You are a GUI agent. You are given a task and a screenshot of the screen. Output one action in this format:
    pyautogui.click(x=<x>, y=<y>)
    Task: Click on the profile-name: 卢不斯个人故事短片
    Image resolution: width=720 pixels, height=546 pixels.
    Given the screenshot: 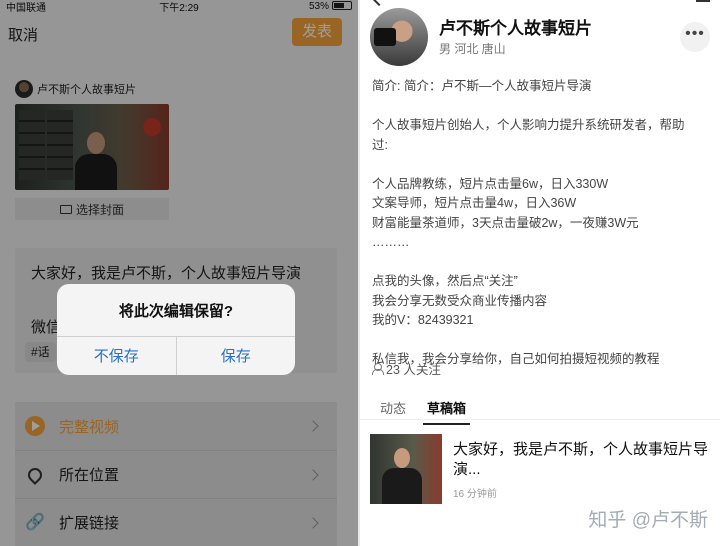 What is the action you would take?
    pyautogui.click(x=515, y=28)
    